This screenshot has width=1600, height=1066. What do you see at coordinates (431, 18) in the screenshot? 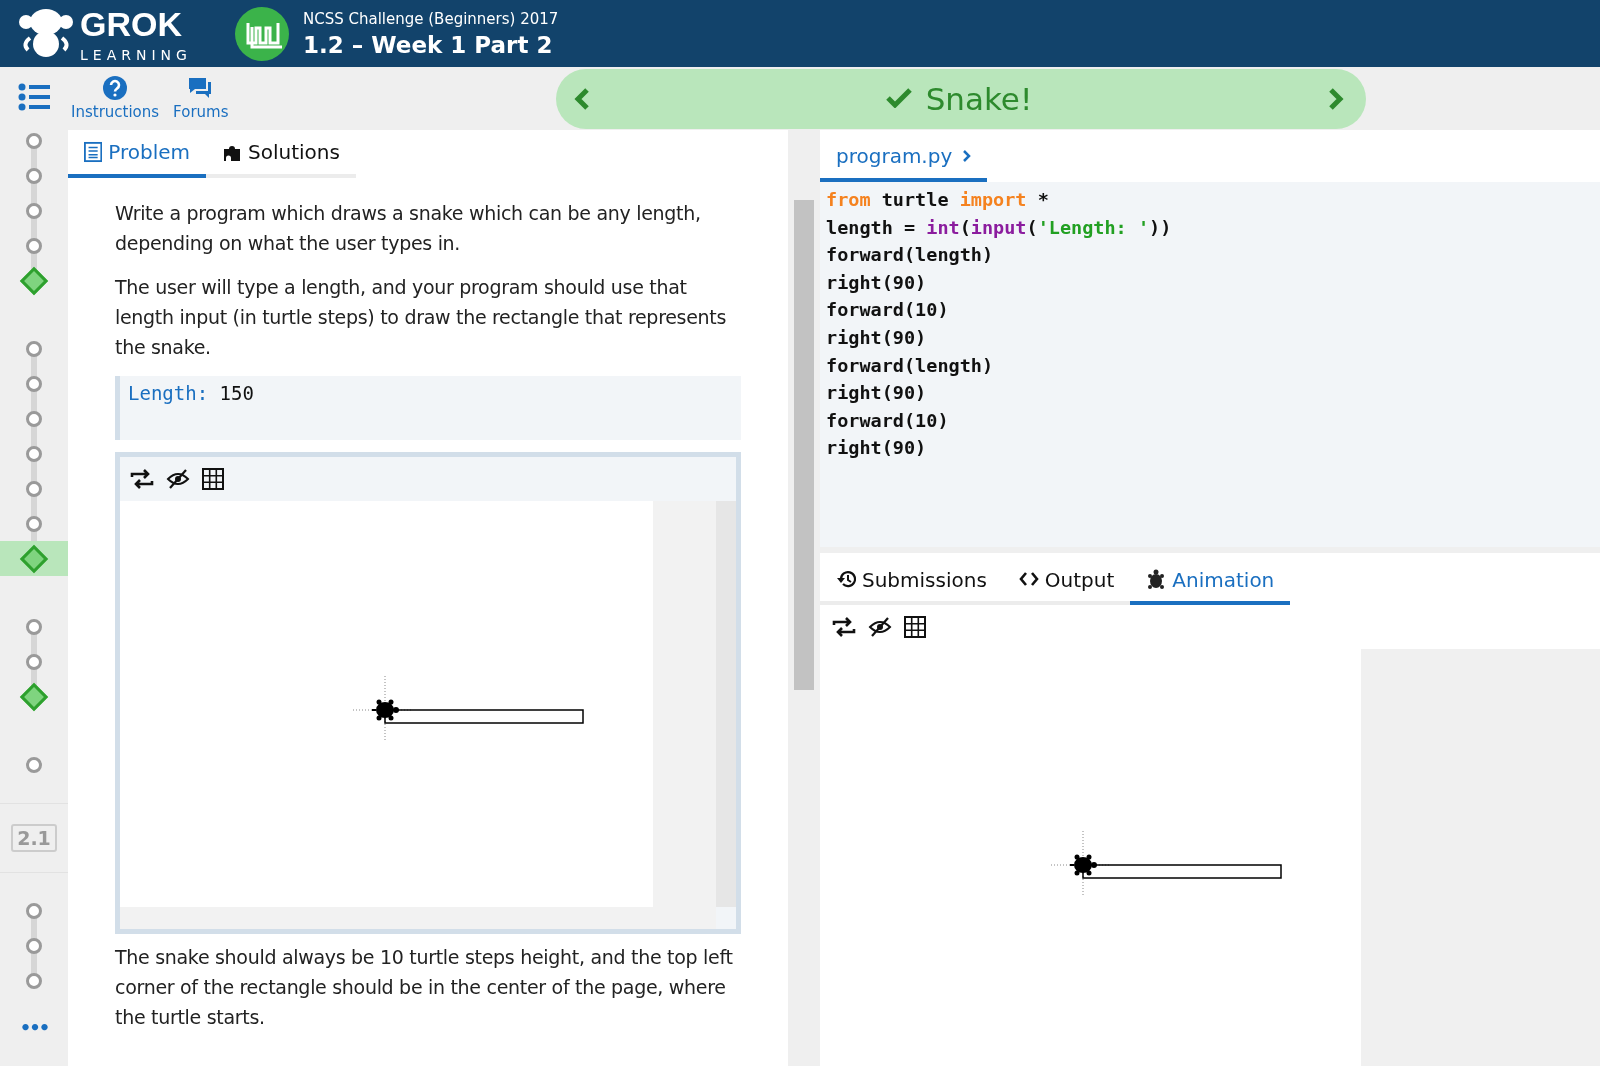
I see `course-name: NCSS Challenge (Beginners) 2017` at bounding box center [431, 18].